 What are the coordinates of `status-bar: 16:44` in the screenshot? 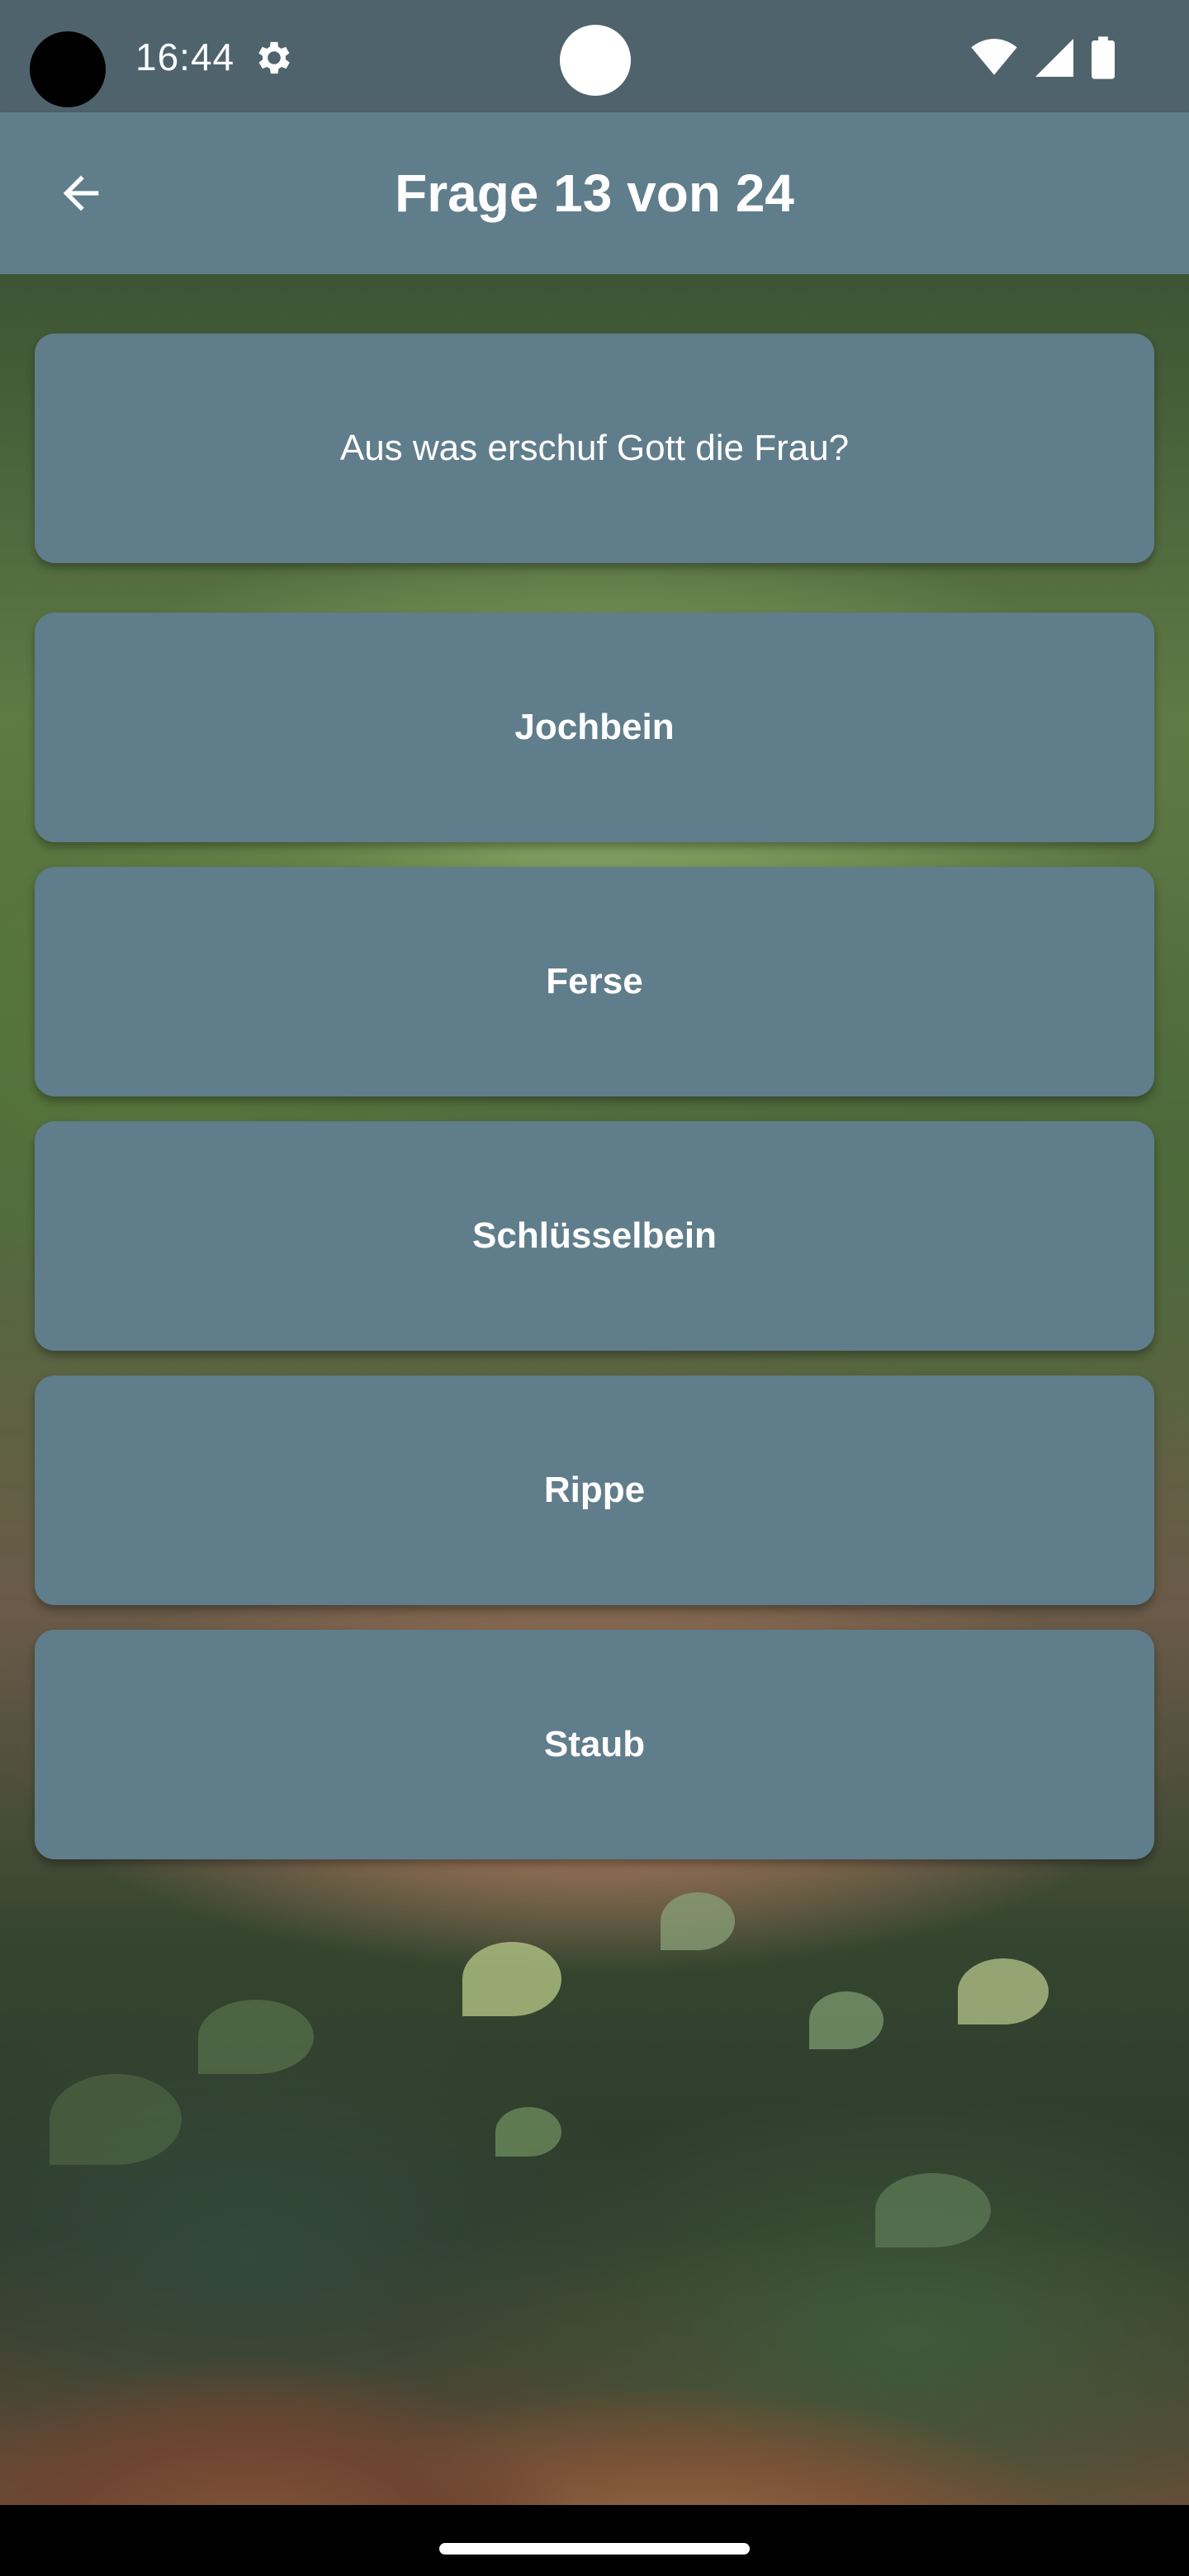 It's located at (594, 56).